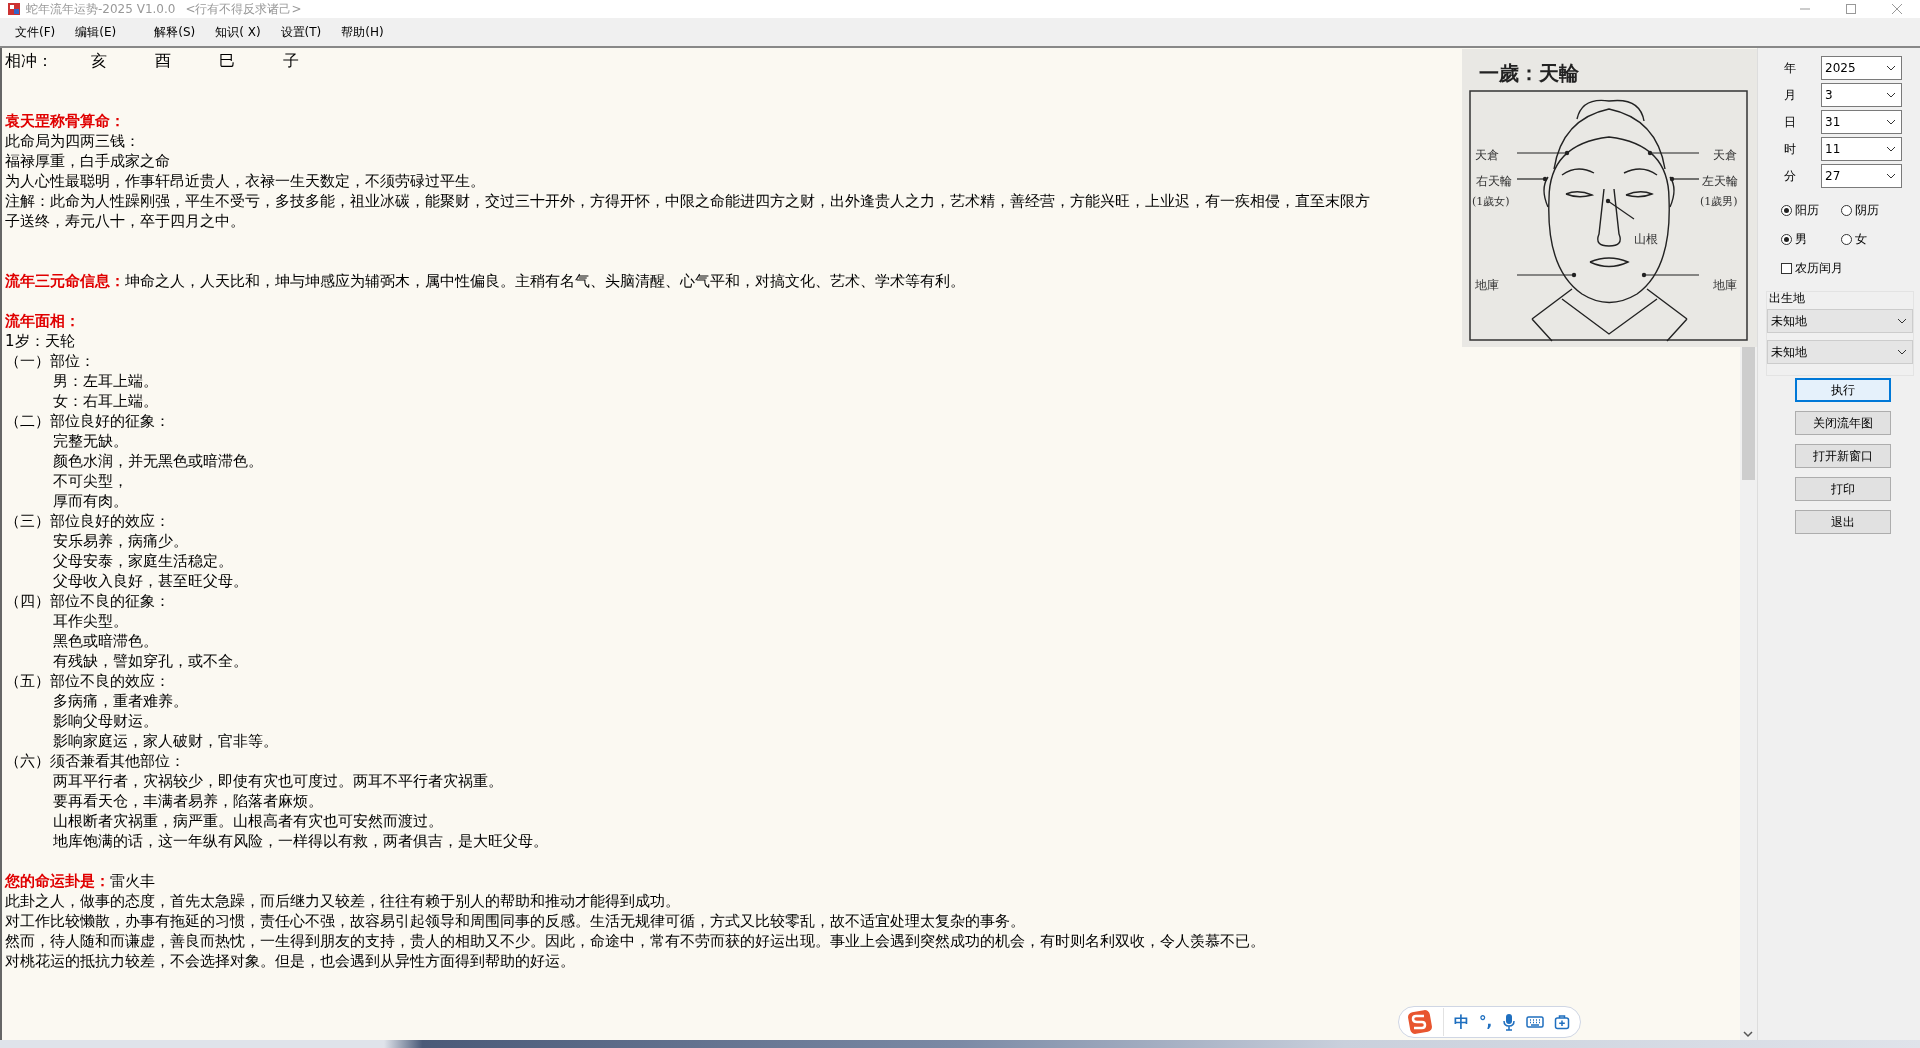  Describe the element at coordinates (1843, 423) in the screenshot. I see `action-button: 关闭流年图` at that location.